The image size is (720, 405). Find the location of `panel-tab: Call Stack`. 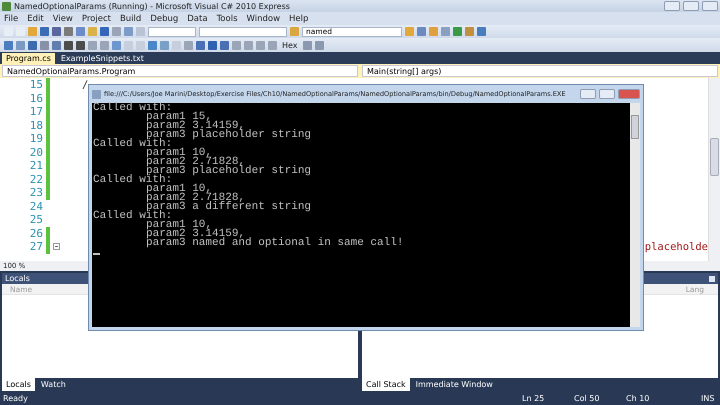

panel-tab: Call Stack is located at coordinates (386, 384).